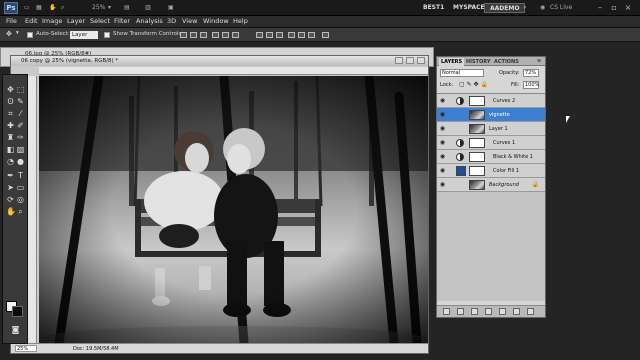 The width and height of the screenshot is (640, 360). Describe the element at coordinates (20, 125) in the screenshot. I see `brush-tool: ✐` at that location.